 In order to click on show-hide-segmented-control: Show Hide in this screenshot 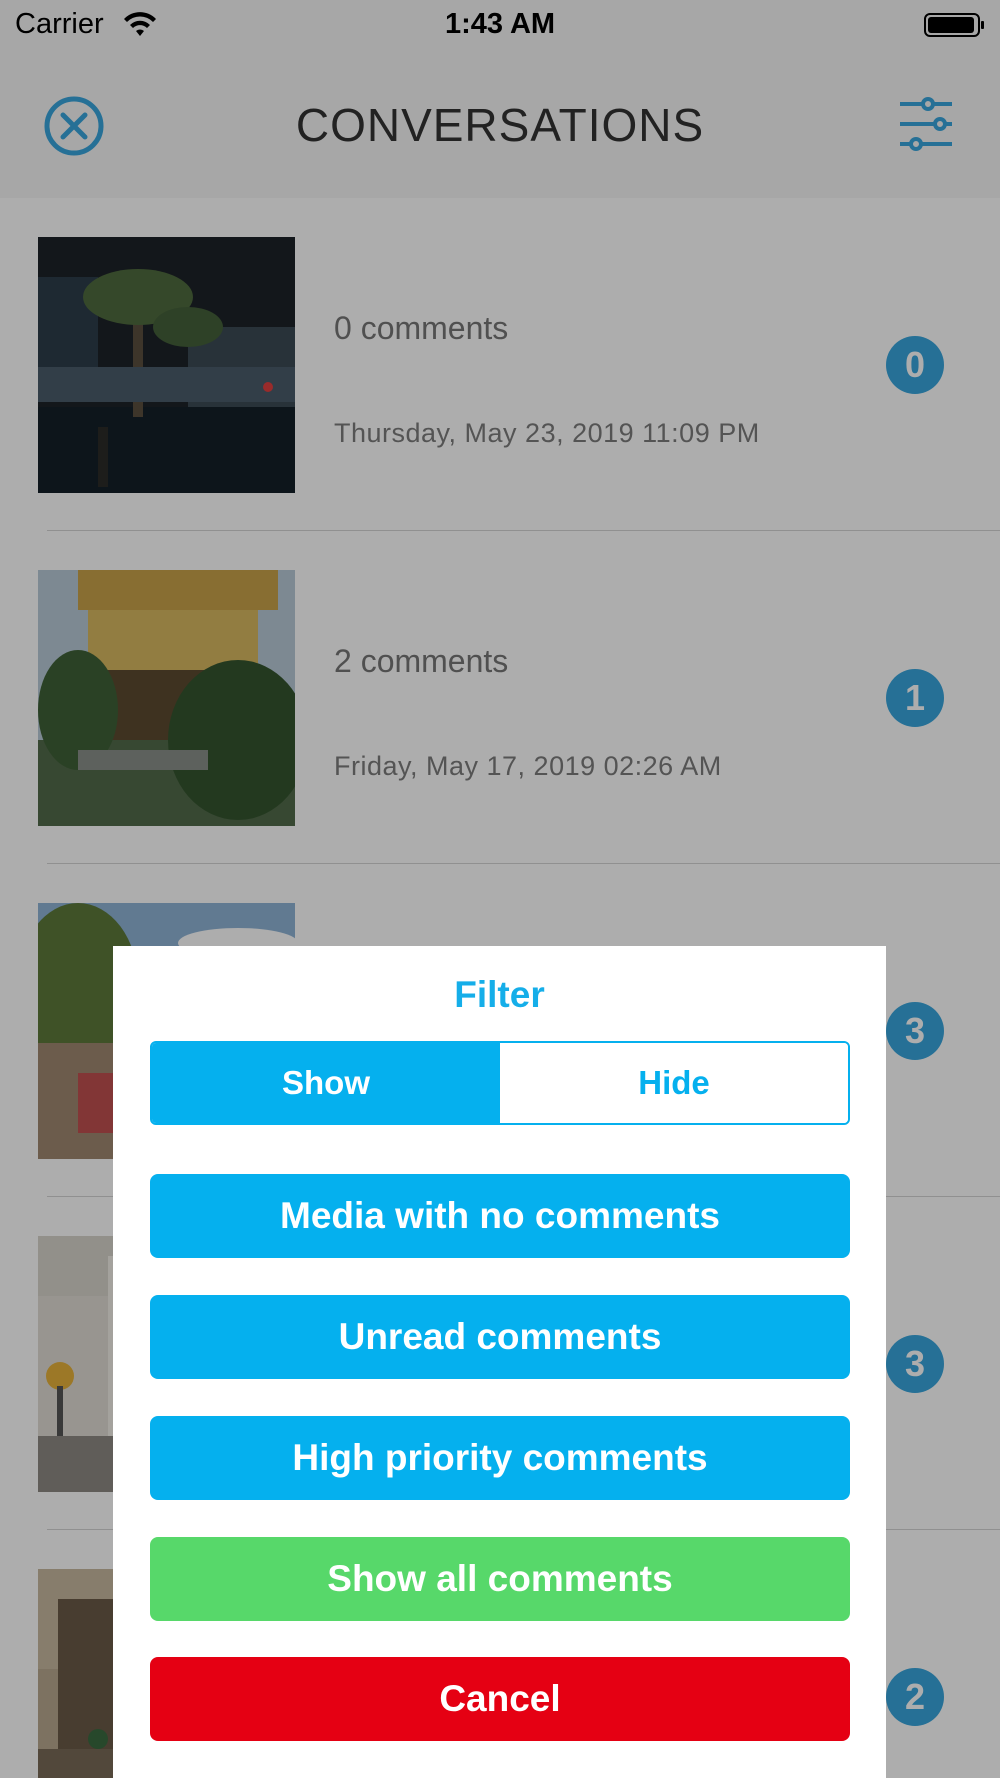, I will do `click(500, 1083)`.